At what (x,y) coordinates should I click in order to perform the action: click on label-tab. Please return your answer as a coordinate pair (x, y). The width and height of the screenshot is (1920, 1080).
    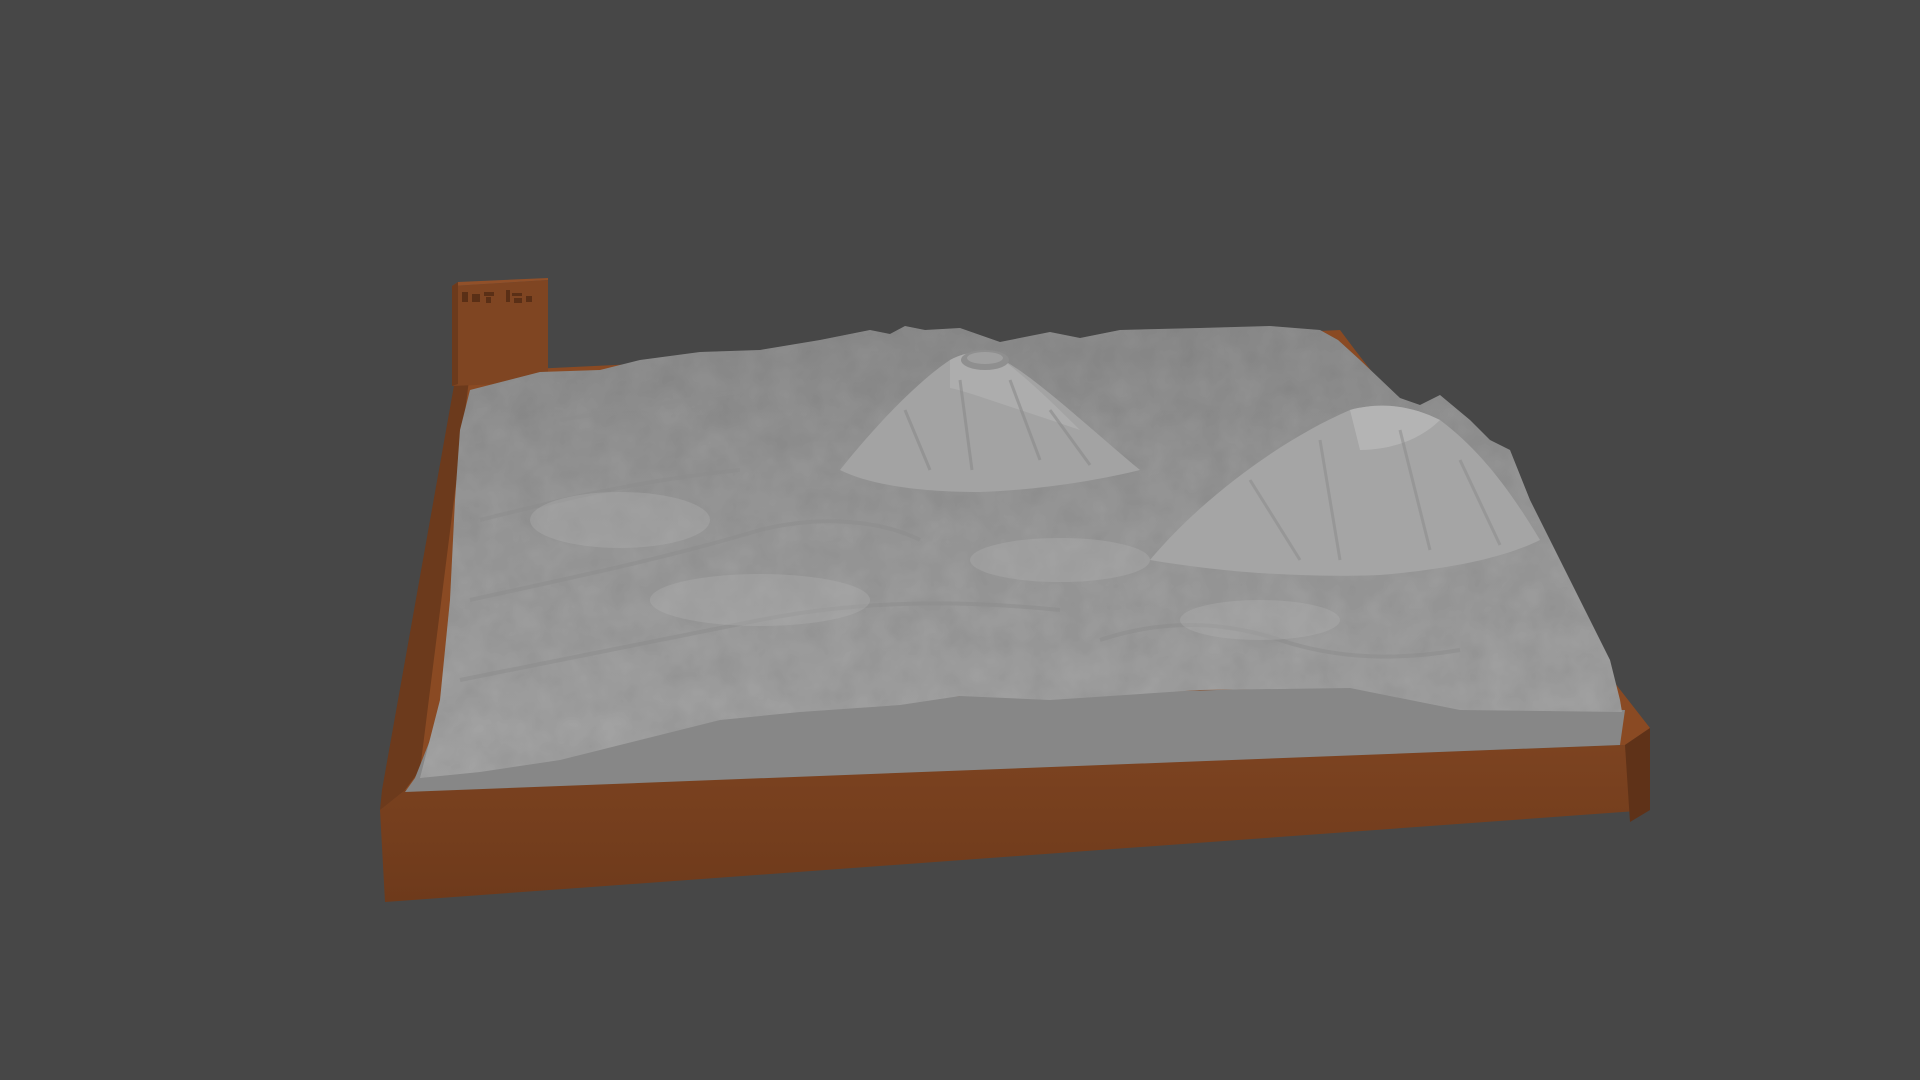
    Looking at the image, I should click on (500, 332).